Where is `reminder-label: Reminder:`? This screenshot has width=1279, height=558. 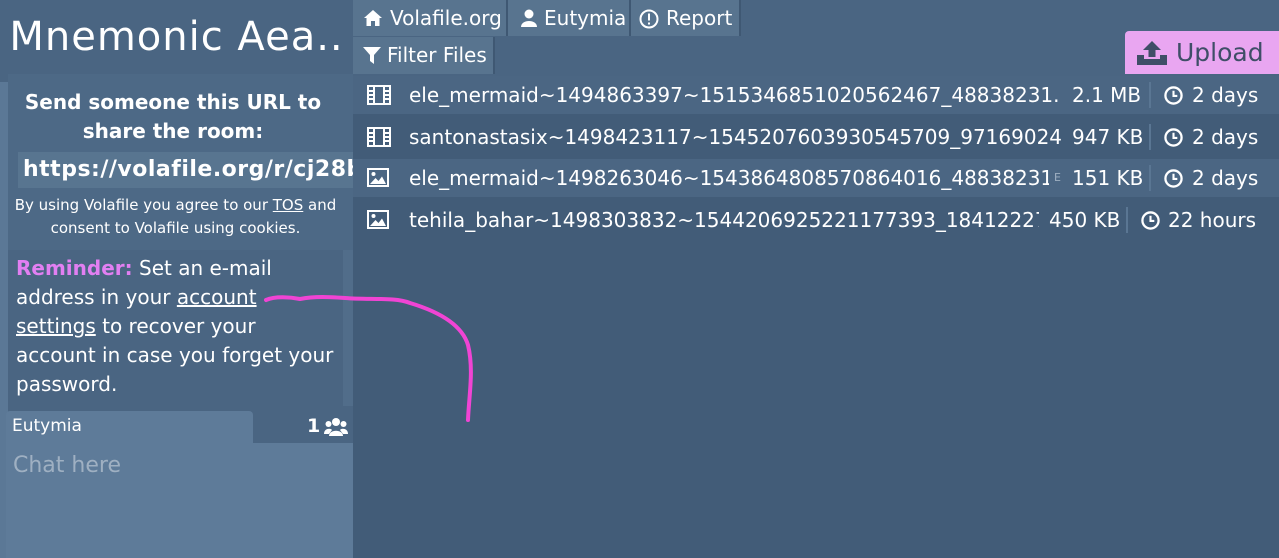
reminder-label: Reminder: is located at coordinates (74, 268).